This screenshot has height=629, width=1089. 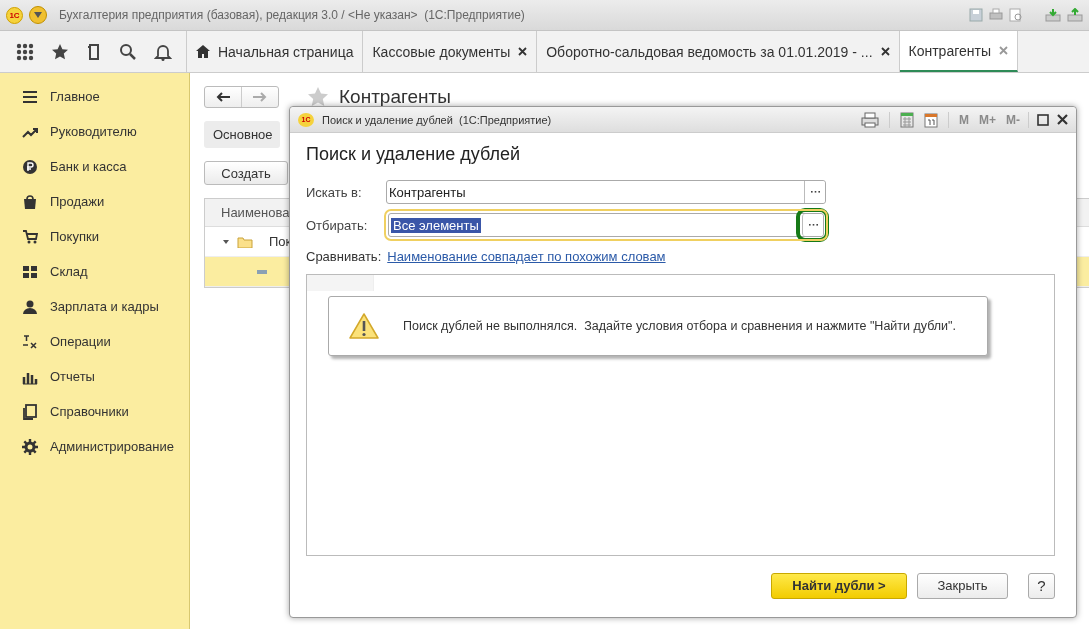 I want to click on bell-icon, so click(x=163, y=51).